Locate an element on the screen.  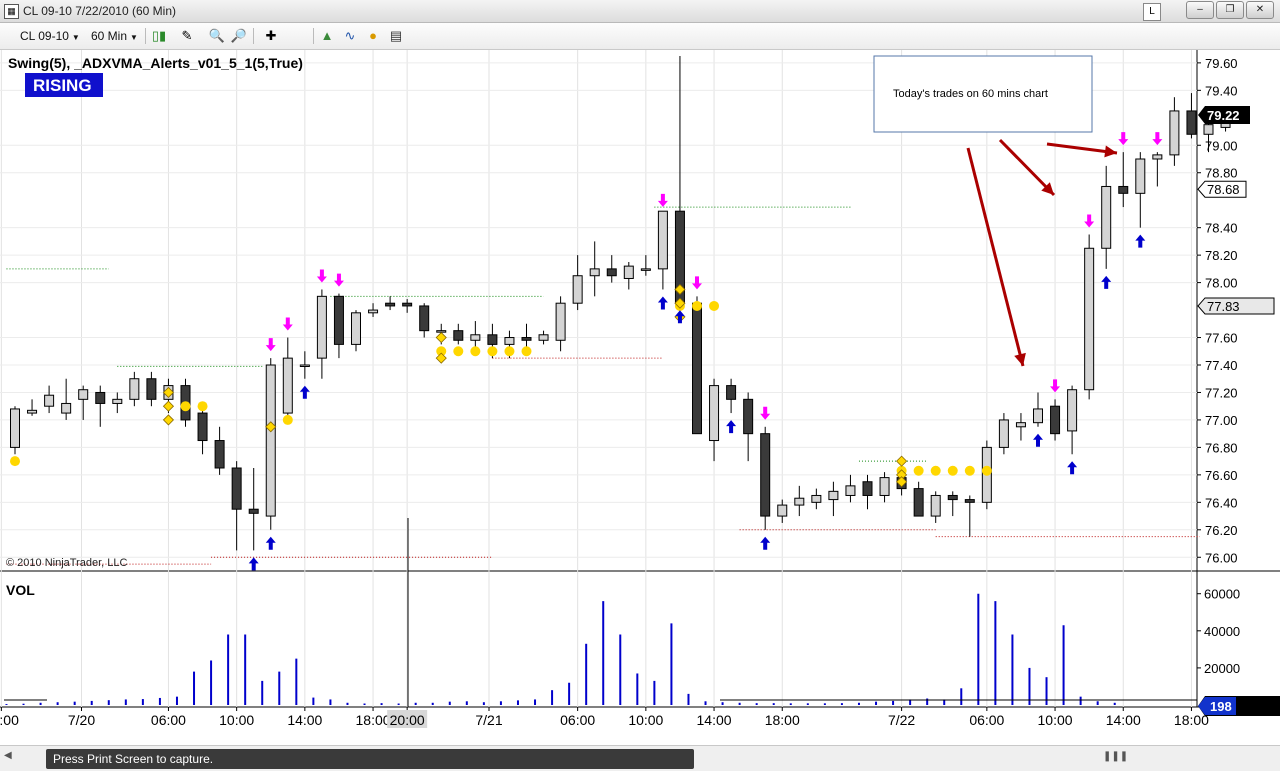
link-button: L is located at coordinates (1152, 12).